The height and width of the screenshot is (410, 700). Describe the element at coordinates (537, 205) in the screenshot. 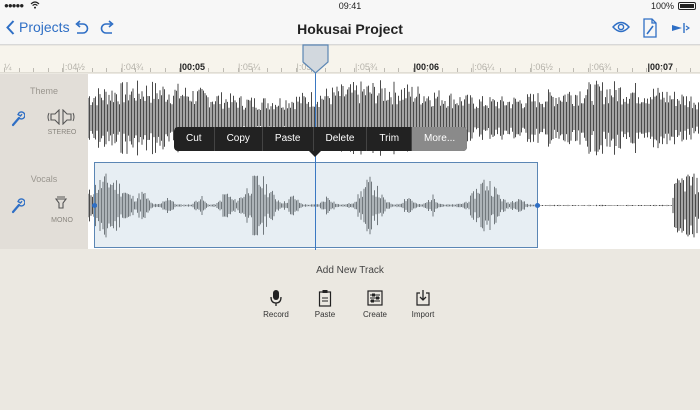

I see `selection-end-handle` at that location.